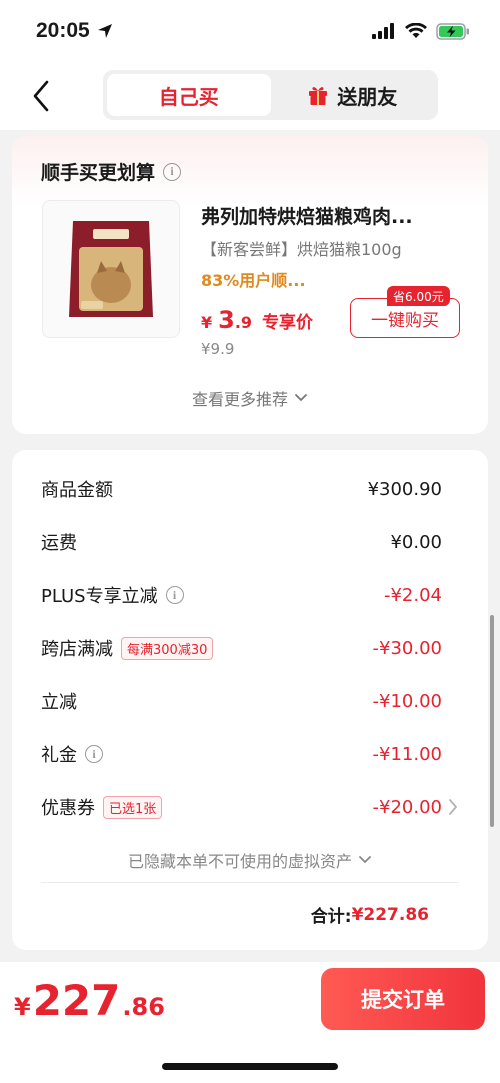  I want to click on coupon-selected-tag: 已选1张, so click(133, 807).